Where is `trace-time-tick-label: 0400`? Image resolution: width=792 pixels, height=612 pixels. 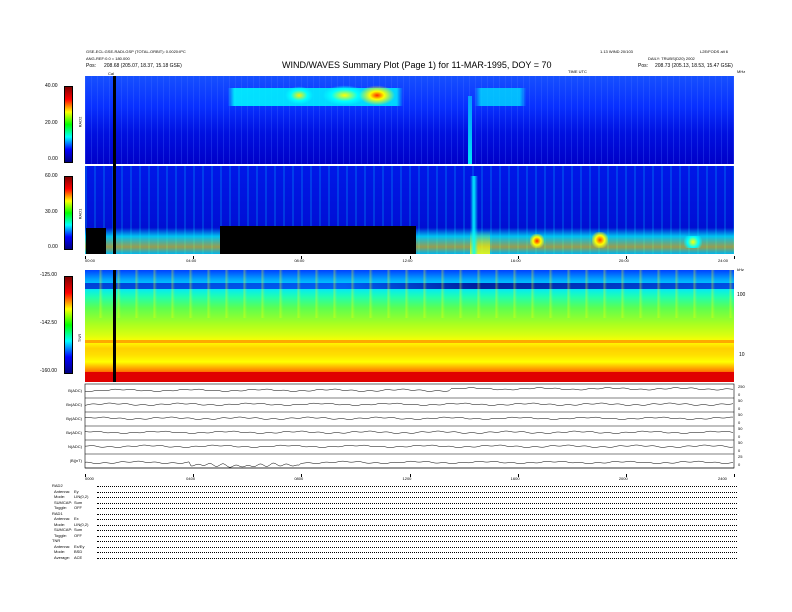
trace-time-tick-label: 0400 is located at coordinates (191, 478).